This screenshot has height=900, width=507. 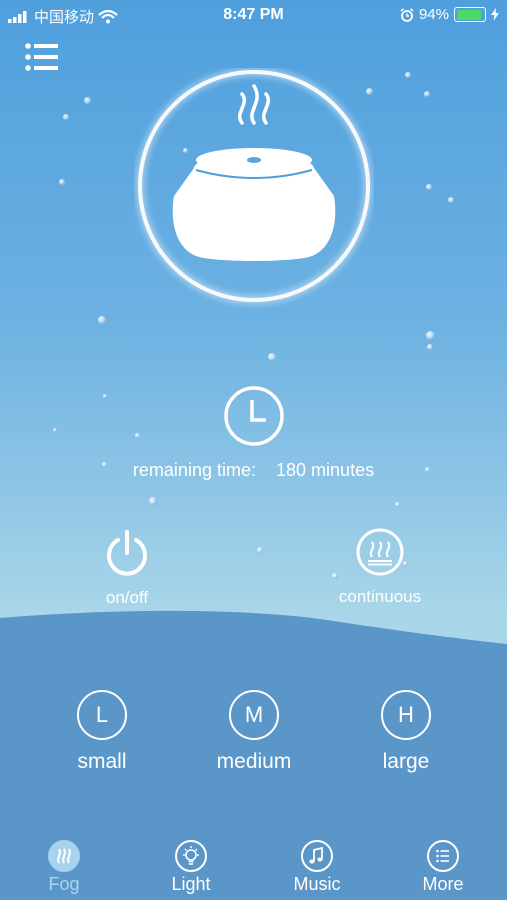 I want to click on remaining-time-label: remaining time:, so click(x=194, y=470).